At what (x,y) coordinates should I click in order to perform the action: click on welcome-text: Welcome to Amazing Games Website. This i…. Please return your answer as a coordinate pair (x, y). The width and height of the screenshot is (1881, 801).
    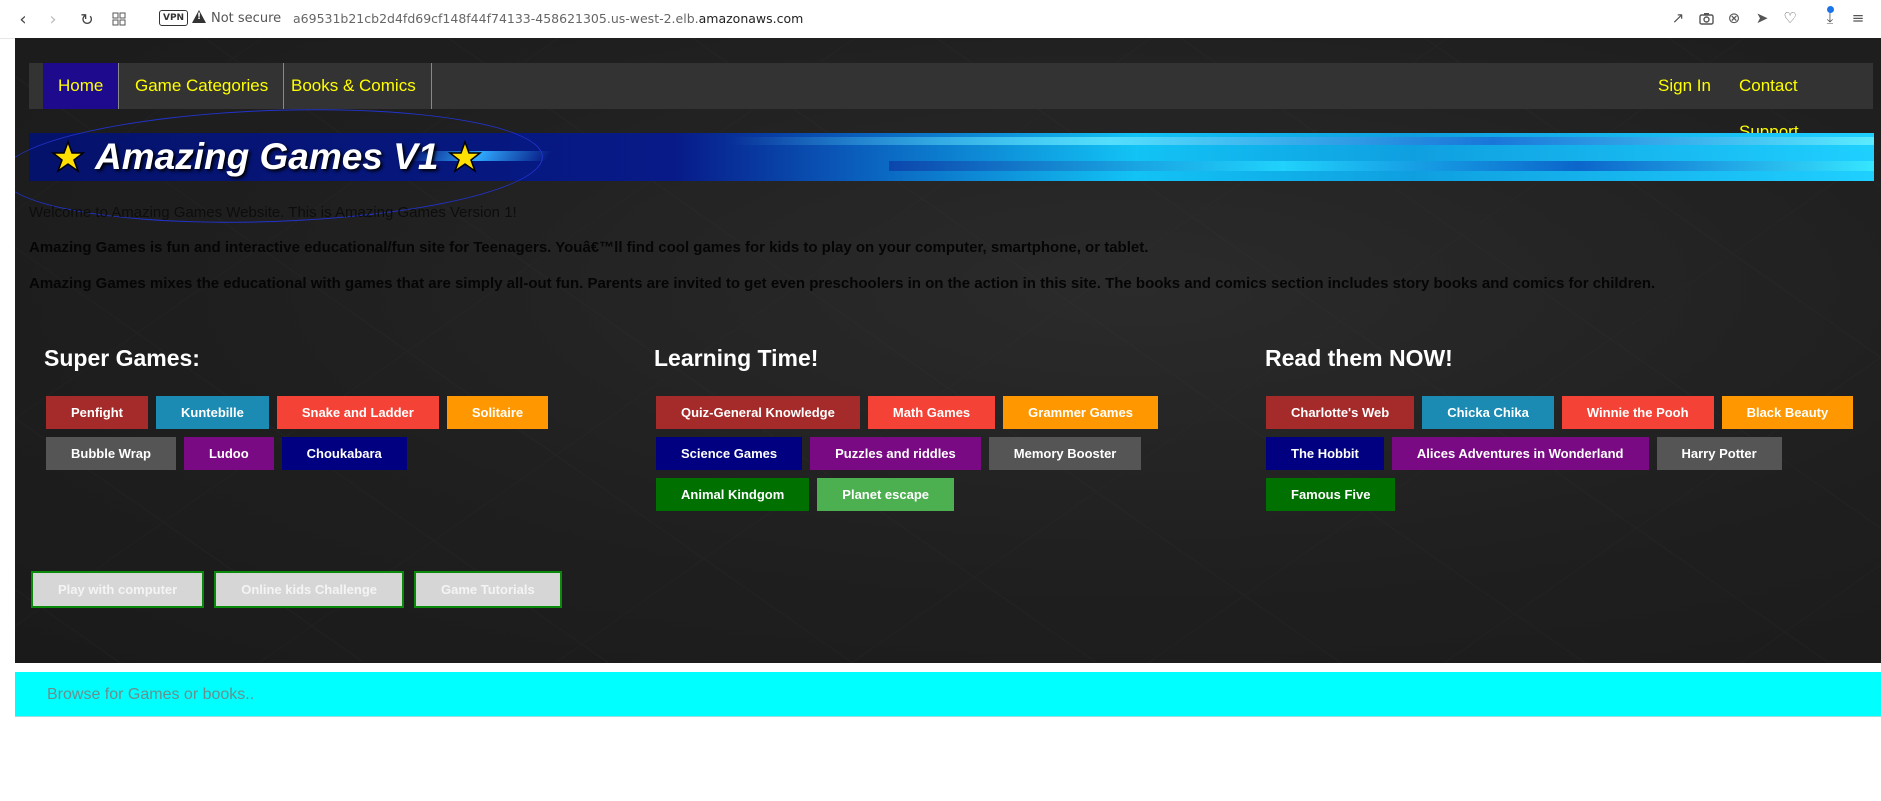
    Looking at the image, I should click on (273, 212).